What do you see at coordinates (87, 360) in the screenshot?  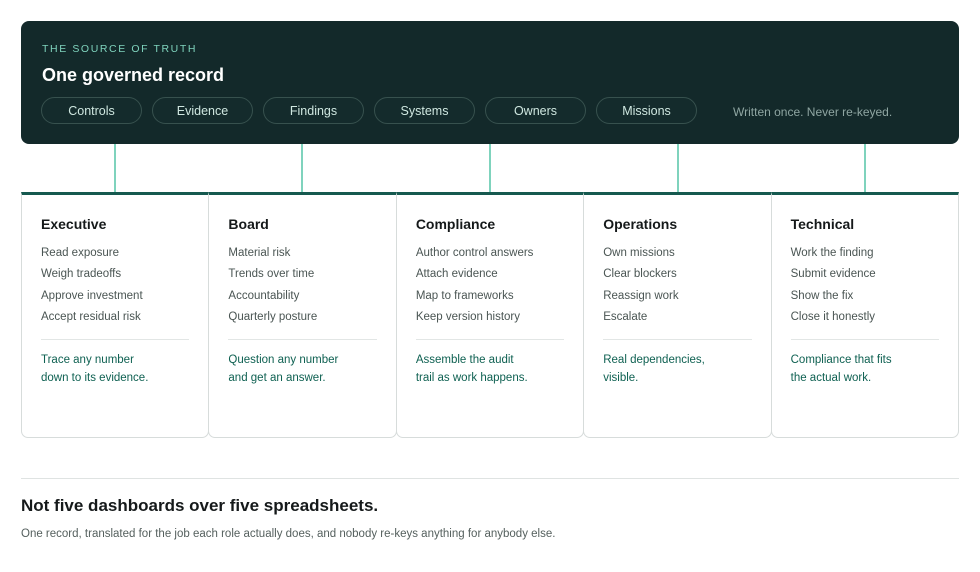 I see `outcome-line: Trace any number` at bounding box center [87, 360].